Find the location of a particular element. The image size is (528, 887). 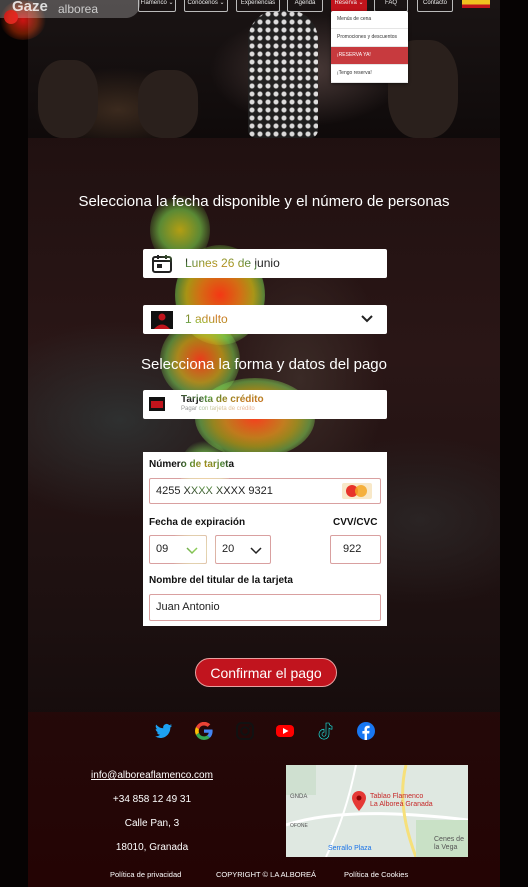

credit-card-icon is located at coordinates (157, 404).